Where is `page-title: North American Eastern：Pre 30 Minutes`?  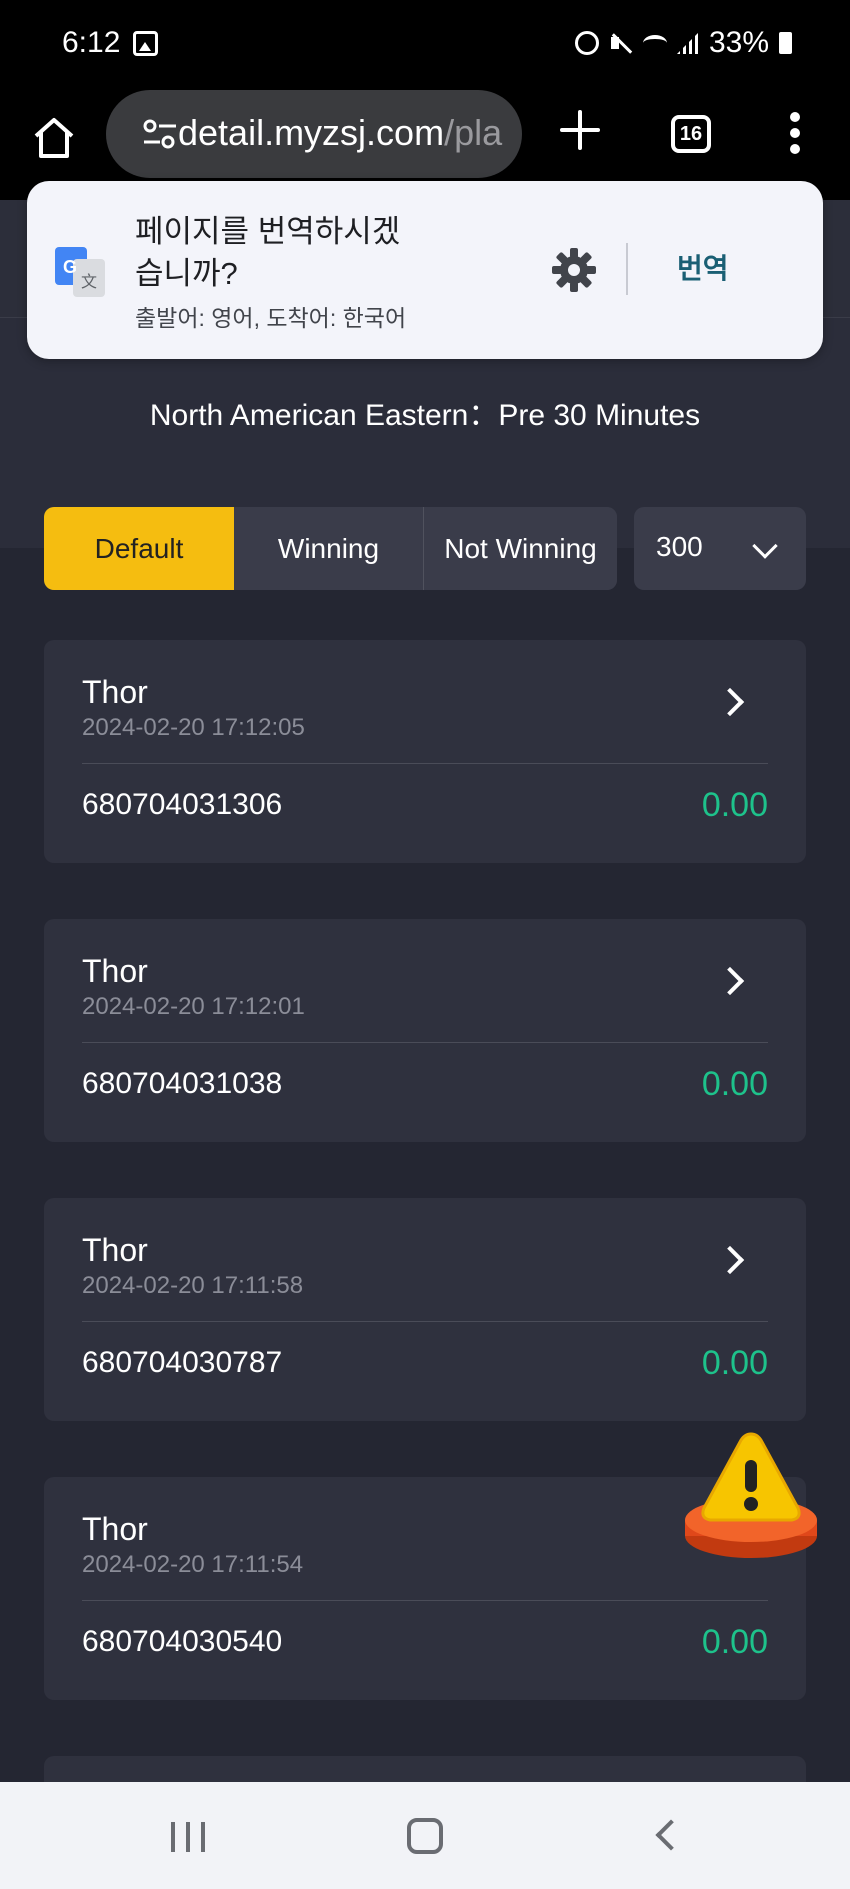 page-title: North American Eastern：Pre 30 Minutes is located at coordinates (425, 415).